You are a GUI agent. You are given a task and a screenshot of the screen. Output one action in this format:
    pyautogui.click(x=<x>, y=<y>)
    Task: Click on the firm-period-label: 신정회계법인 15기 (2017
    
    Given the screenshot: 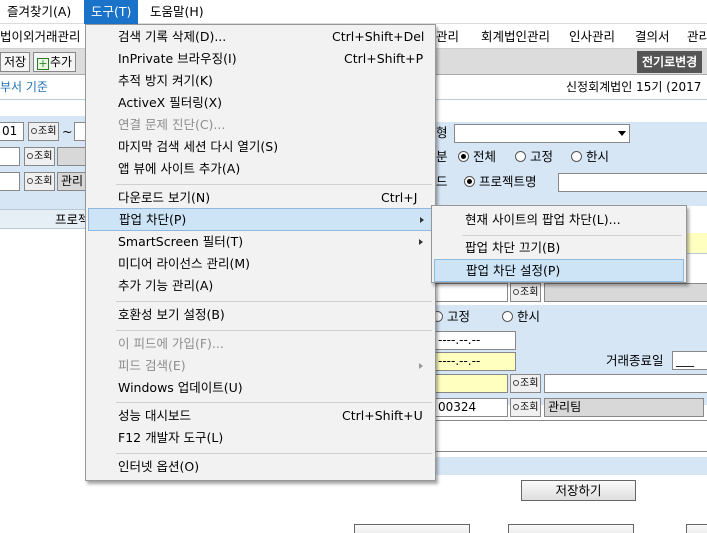 What is the action you would take?
    pyautogui.click(x=634, y=87)
    